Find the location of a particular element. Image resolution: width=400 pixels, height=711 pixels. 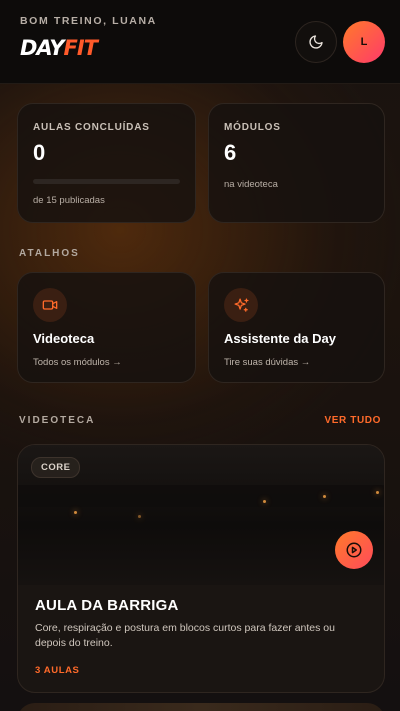

stat-card-completed: AULAS CONCLUÍDAS 0 de 15 publicadas is located at coordinates (106, 163).